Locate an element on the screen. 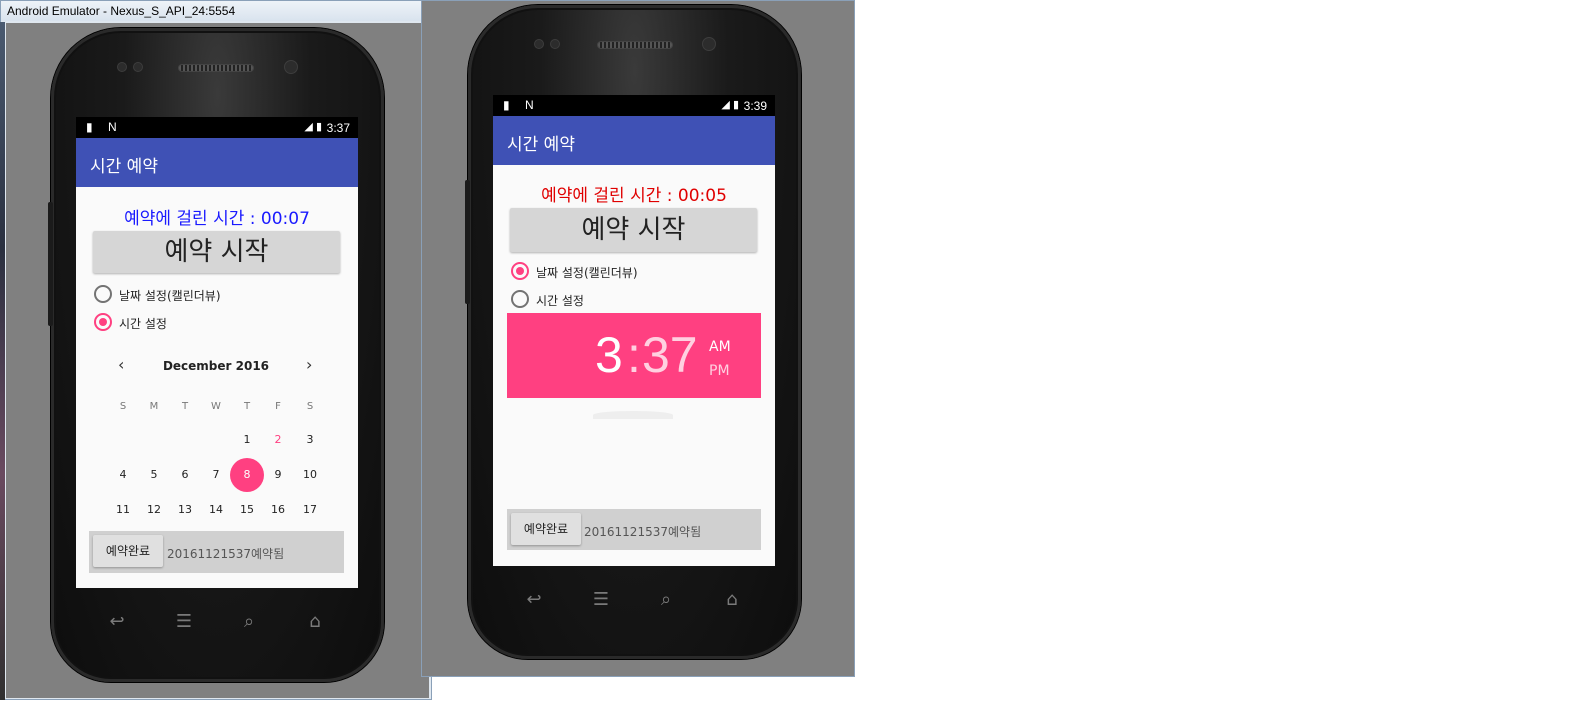 This screenshot has height=713, width=1594. calendar-day: 9 is located at coordinates (278, 475).